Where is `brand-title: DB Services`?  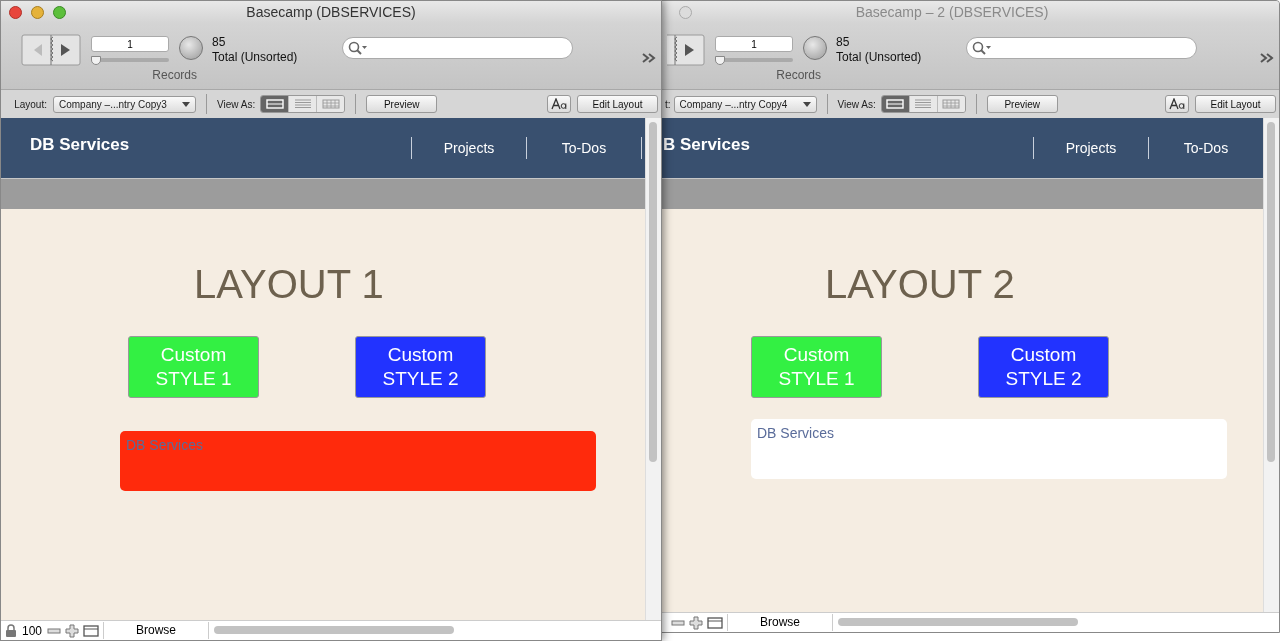
brand-title: DB Services is located at coordinates (79, 145).